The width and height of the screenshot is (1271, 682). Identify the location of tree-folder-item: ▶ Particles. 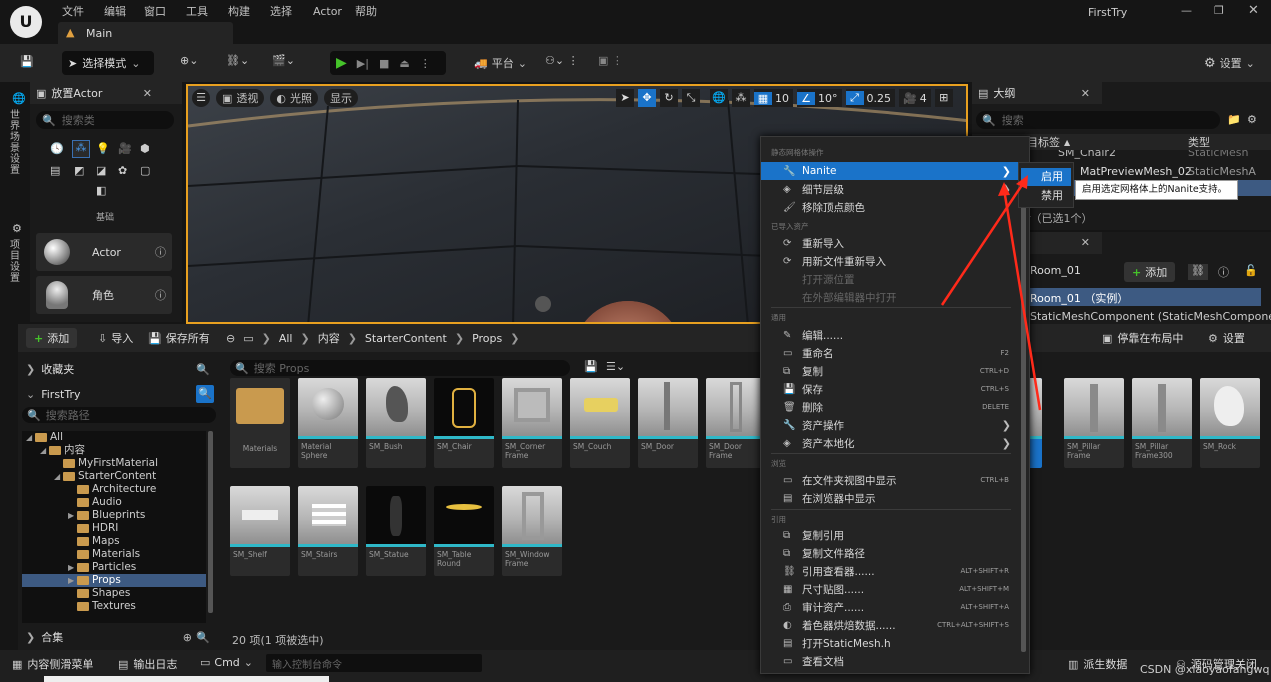
(114, 567).